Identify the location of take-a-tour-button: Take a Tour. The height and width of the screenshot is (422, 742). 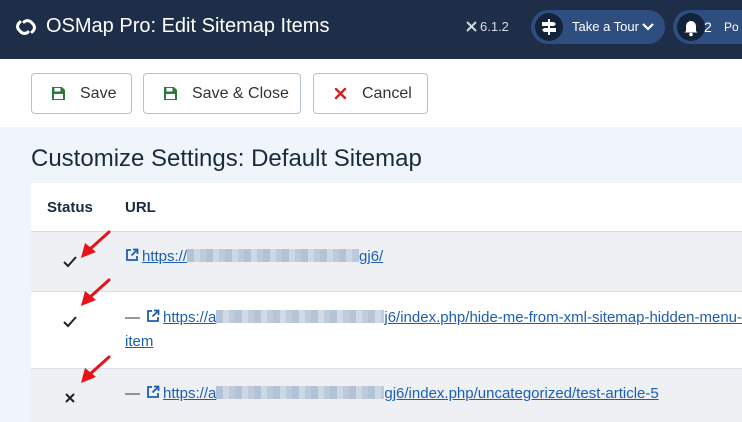
(598, 27).